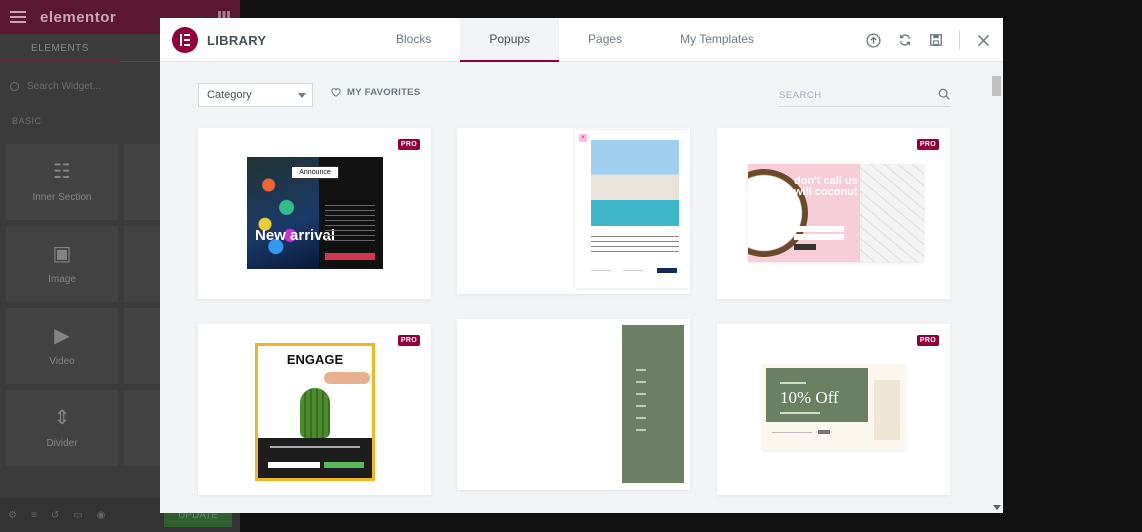 The image size is (1142, 532). I want to click on tab-elements: ELEMENTS, so click(60, 48).